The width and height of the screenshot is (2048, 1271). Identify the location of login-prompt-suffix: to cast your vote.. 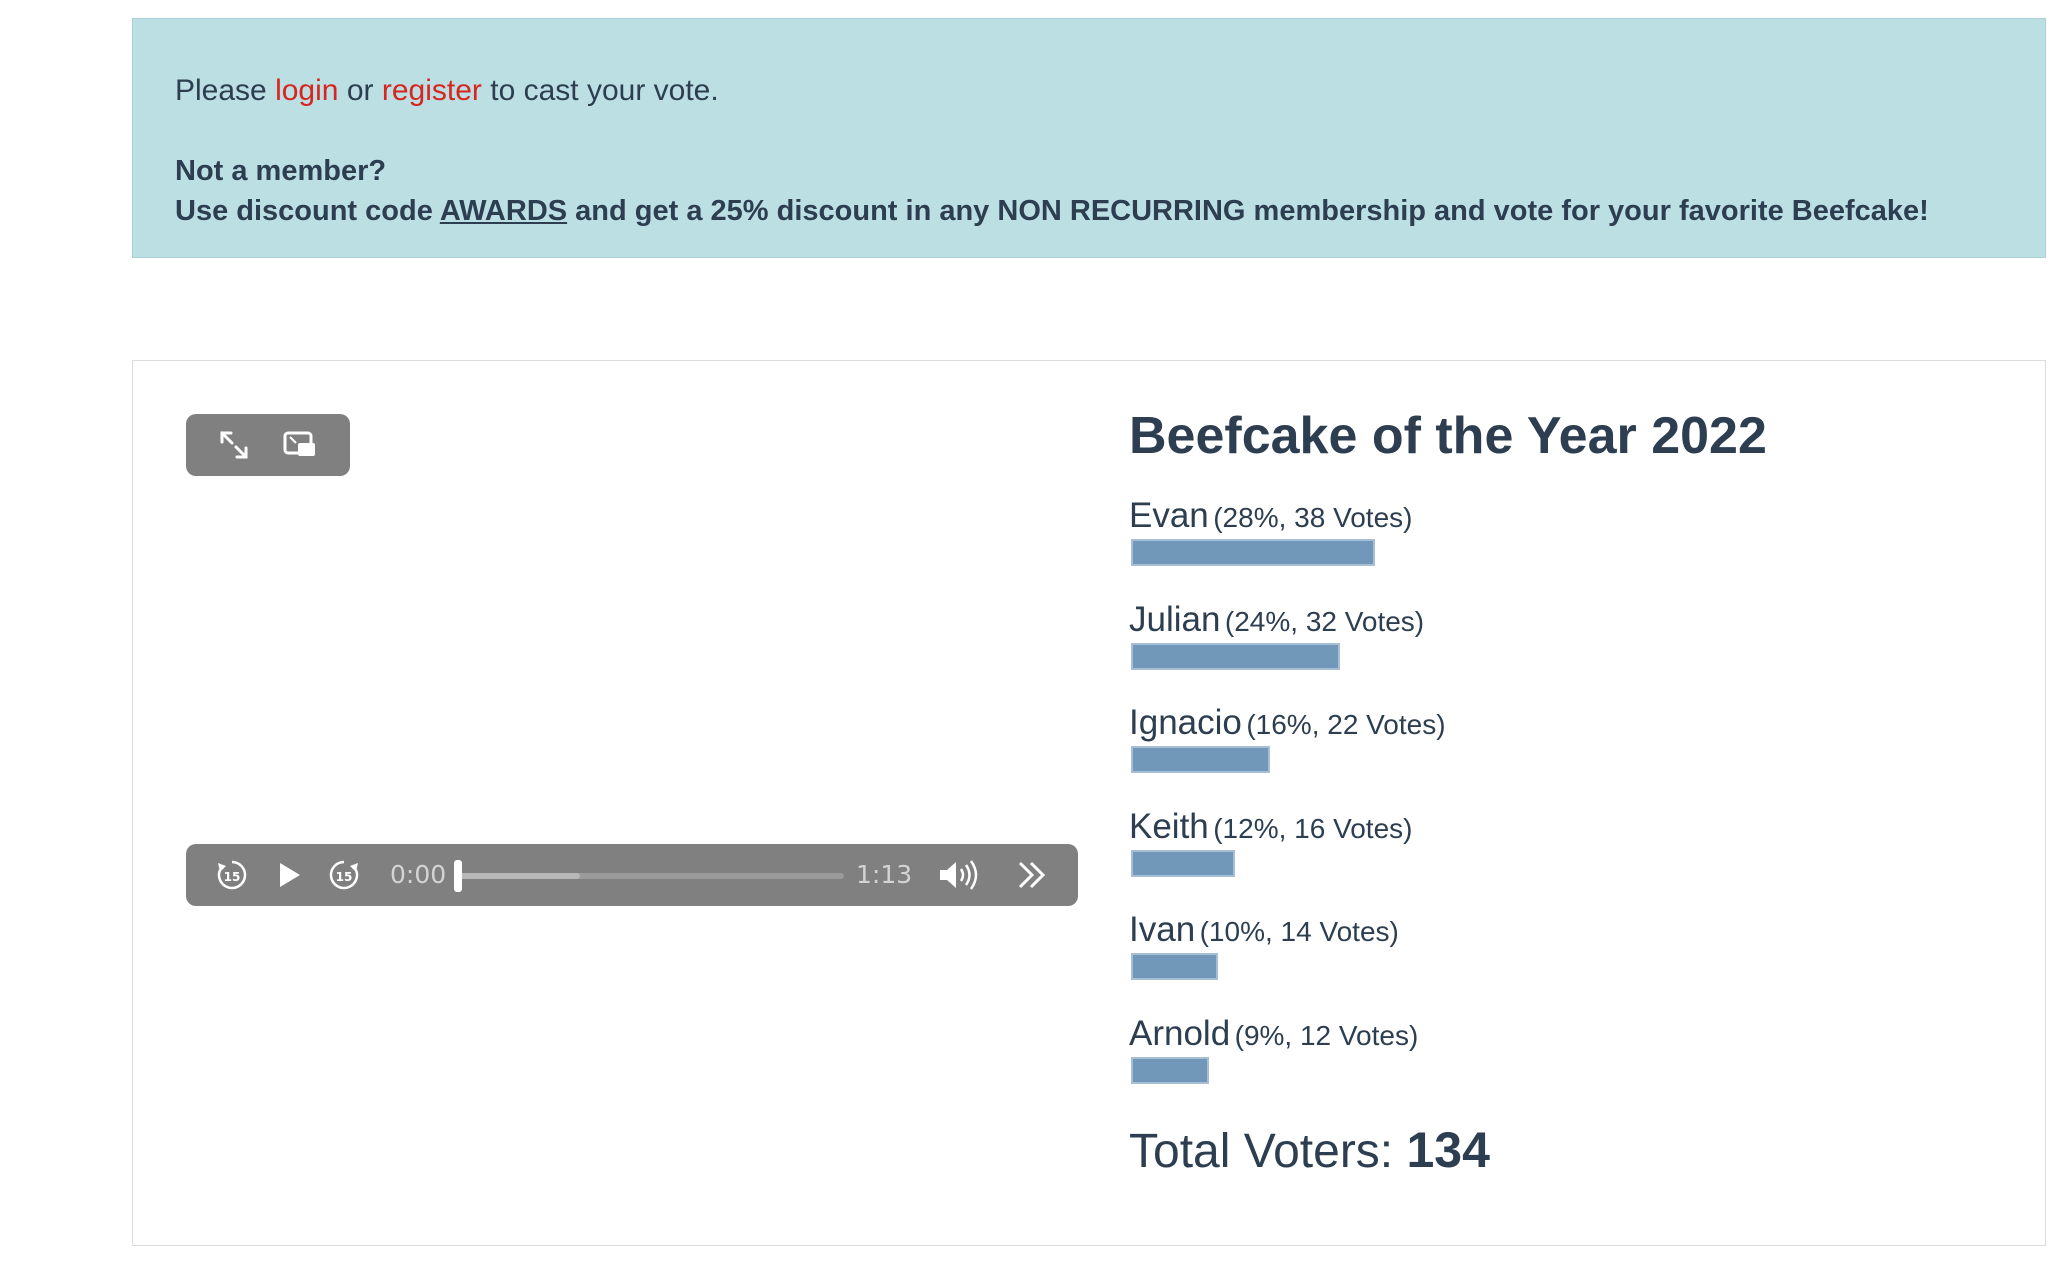
(604, 90).